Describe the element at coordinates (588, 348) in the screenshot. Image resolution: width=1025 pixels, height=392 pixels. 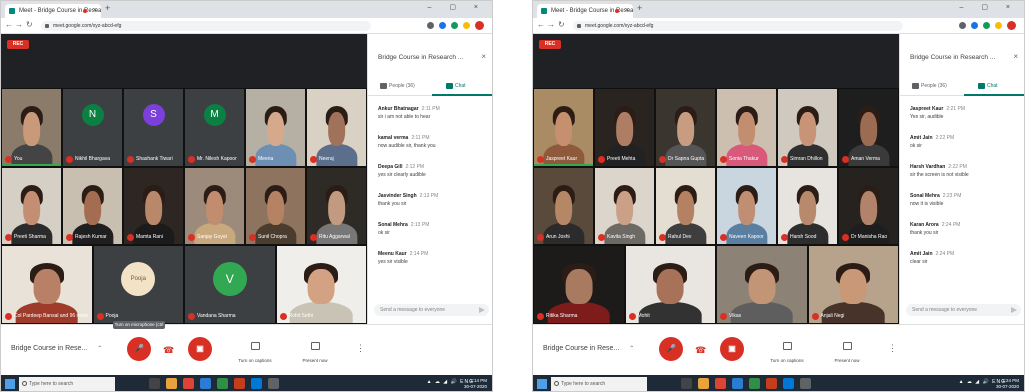
I see `meeting-details-button: Bridge Course in Rese... ⌃` at that location.